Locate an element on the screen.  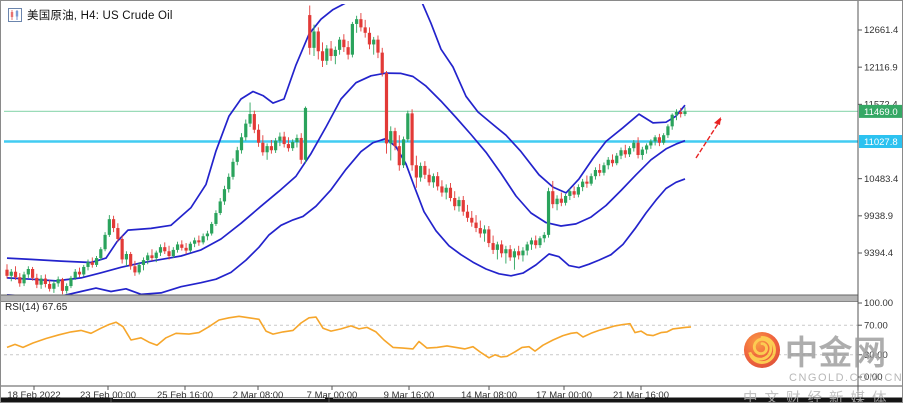
price-tick-label: 10483.4 is located at coordinates (881, 179).